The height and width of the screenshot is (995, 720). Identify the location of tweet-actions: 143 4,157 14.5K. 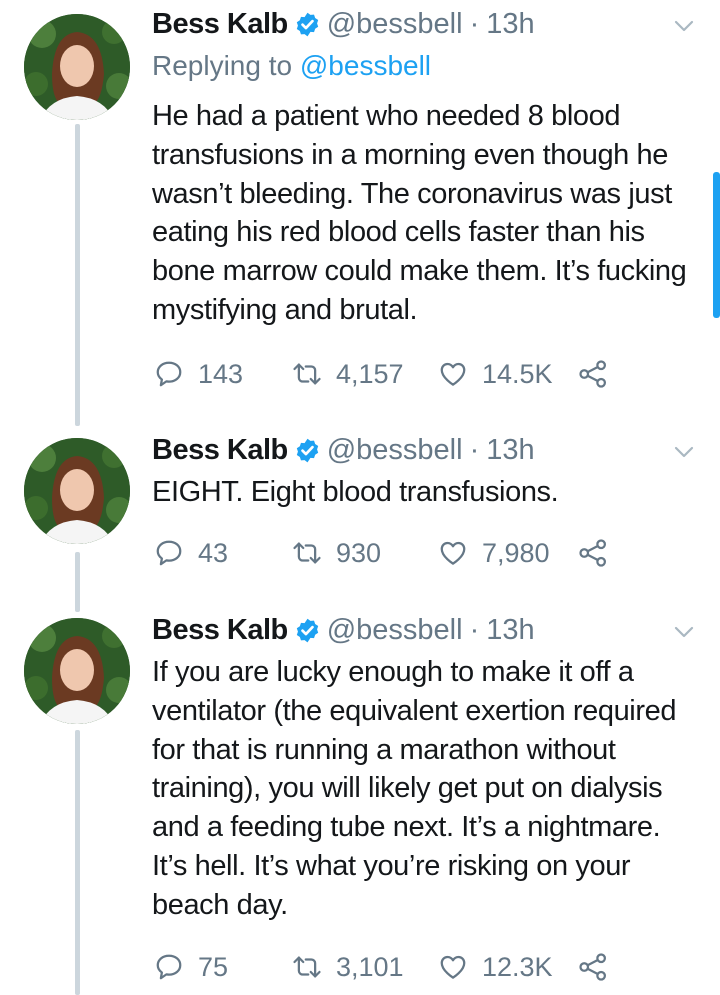
(432, 374).